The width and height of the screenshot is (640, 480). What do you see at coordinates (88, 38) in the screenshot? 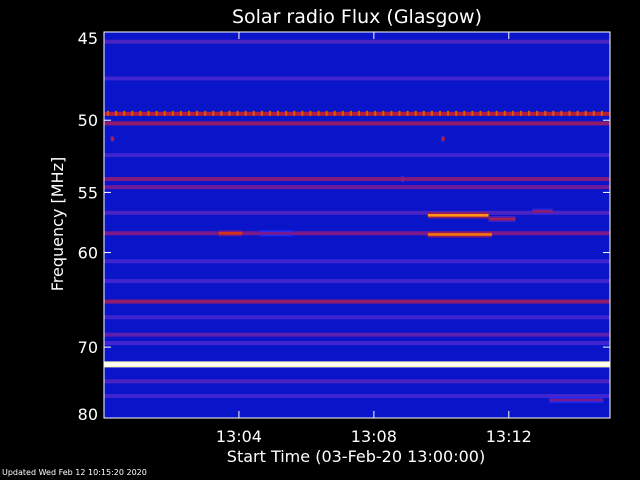
I see `y-tick-label-0: 45` at bounding box center [88, 38].